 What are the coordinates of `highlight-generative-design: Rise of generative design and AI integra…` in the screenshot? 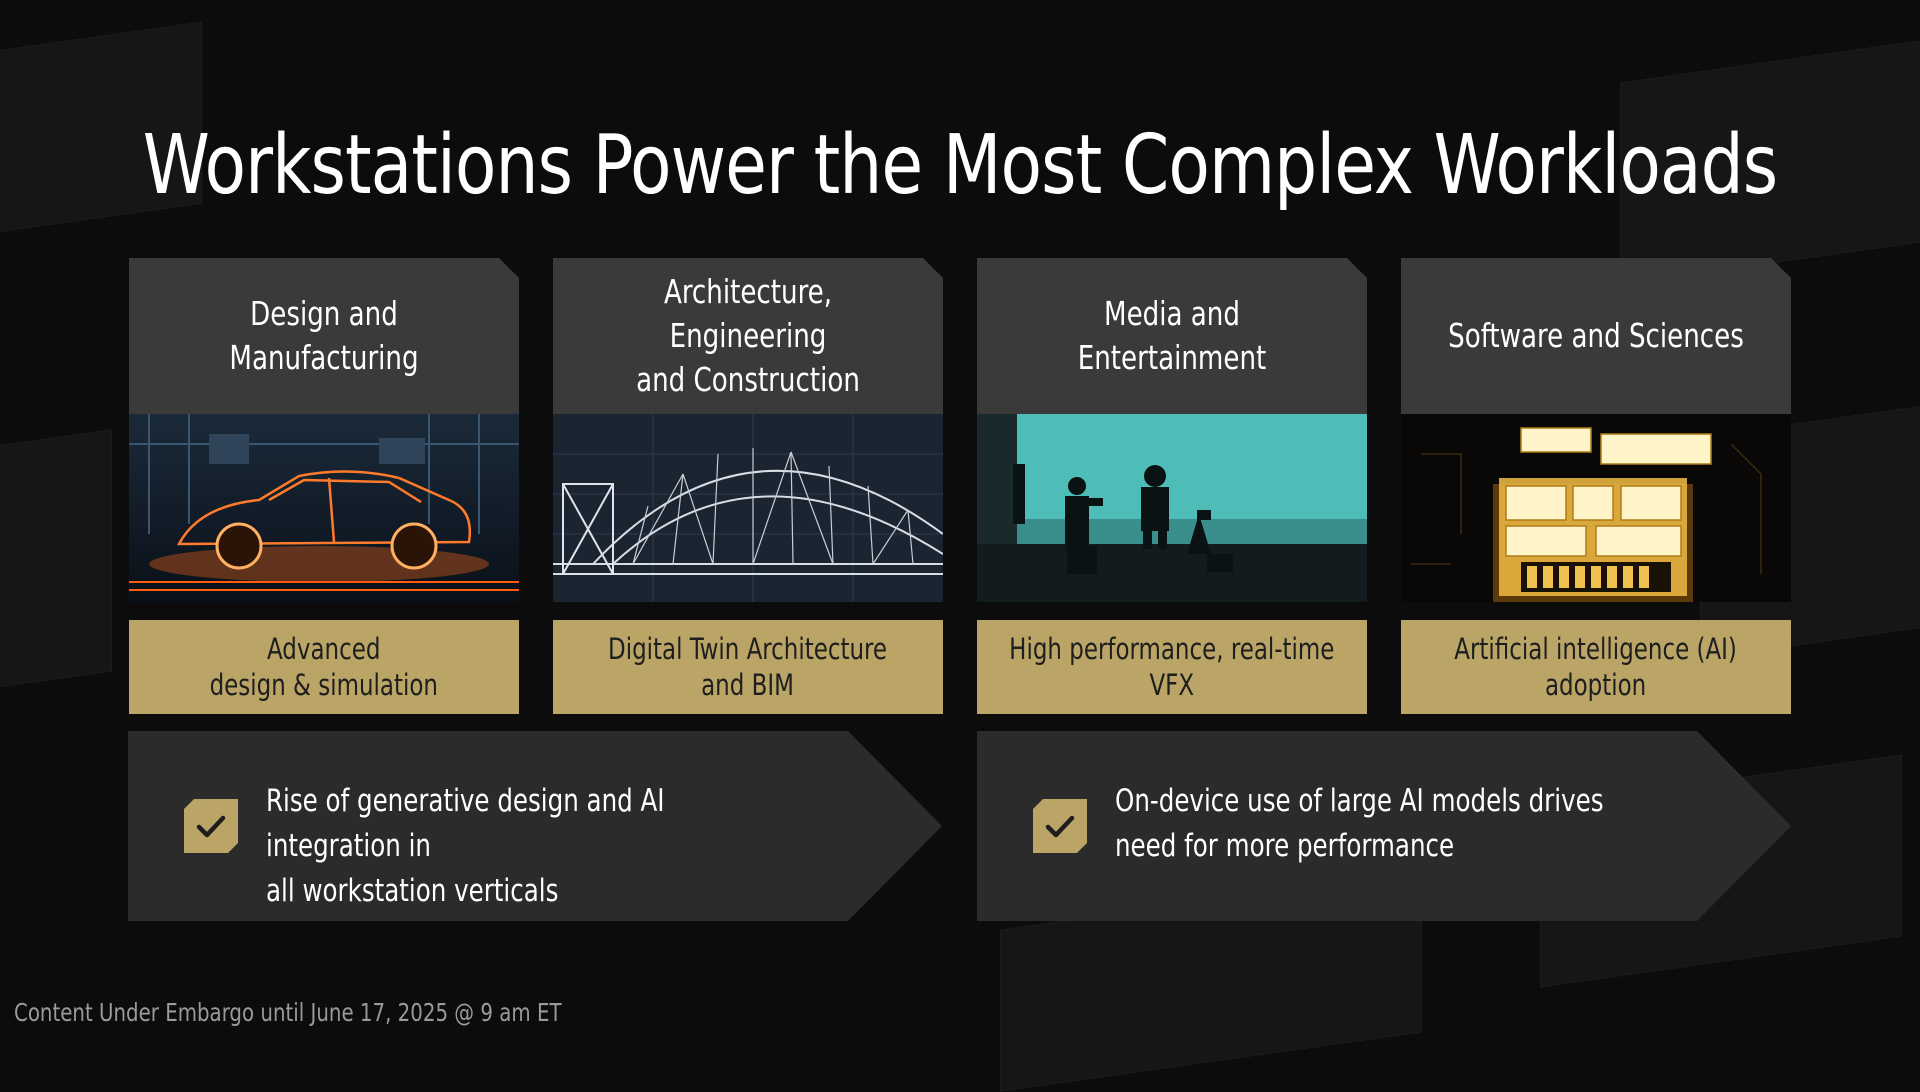 It's located at (535, 826).